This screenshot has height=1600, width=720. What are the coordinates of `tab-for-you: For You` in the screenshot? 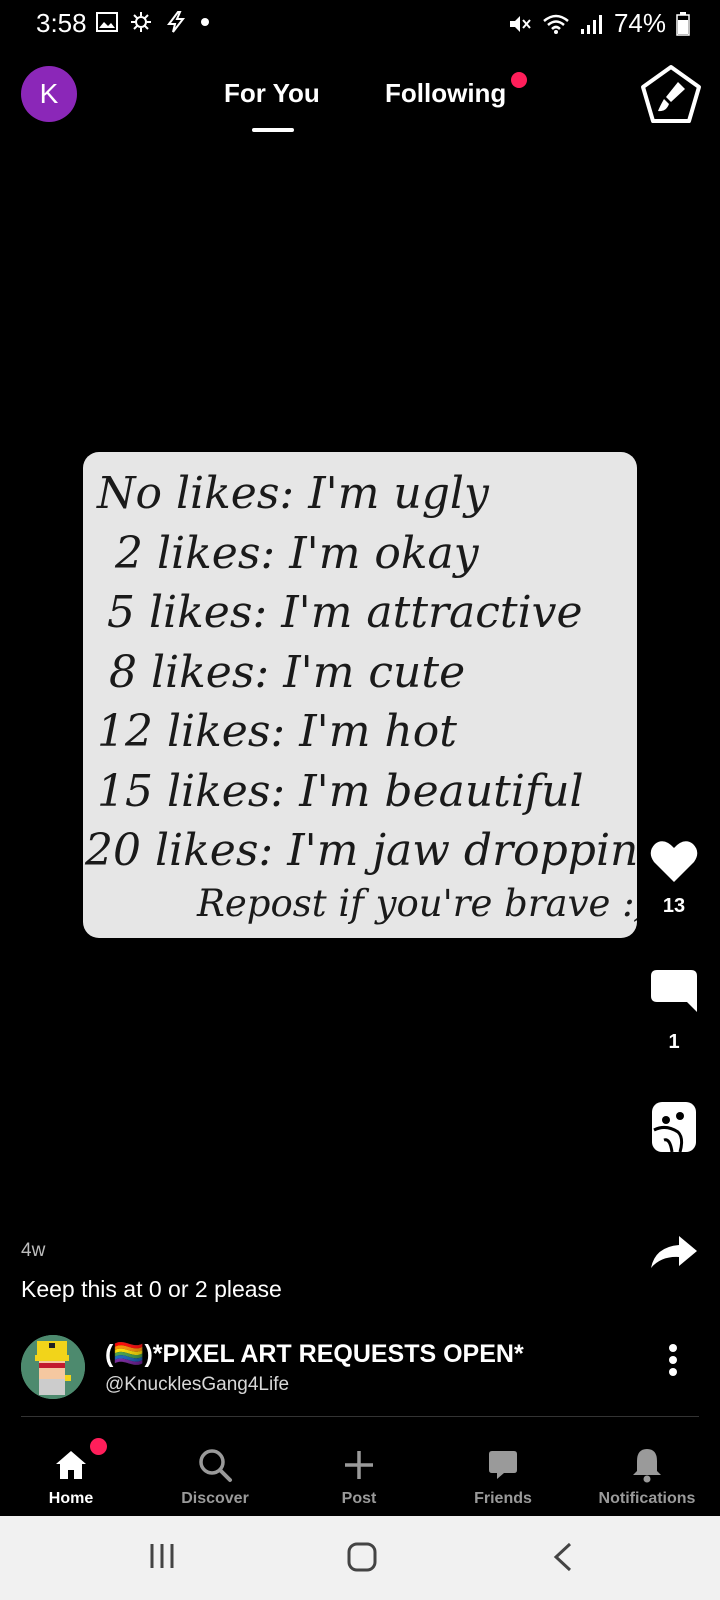 It's located at (272, 93).